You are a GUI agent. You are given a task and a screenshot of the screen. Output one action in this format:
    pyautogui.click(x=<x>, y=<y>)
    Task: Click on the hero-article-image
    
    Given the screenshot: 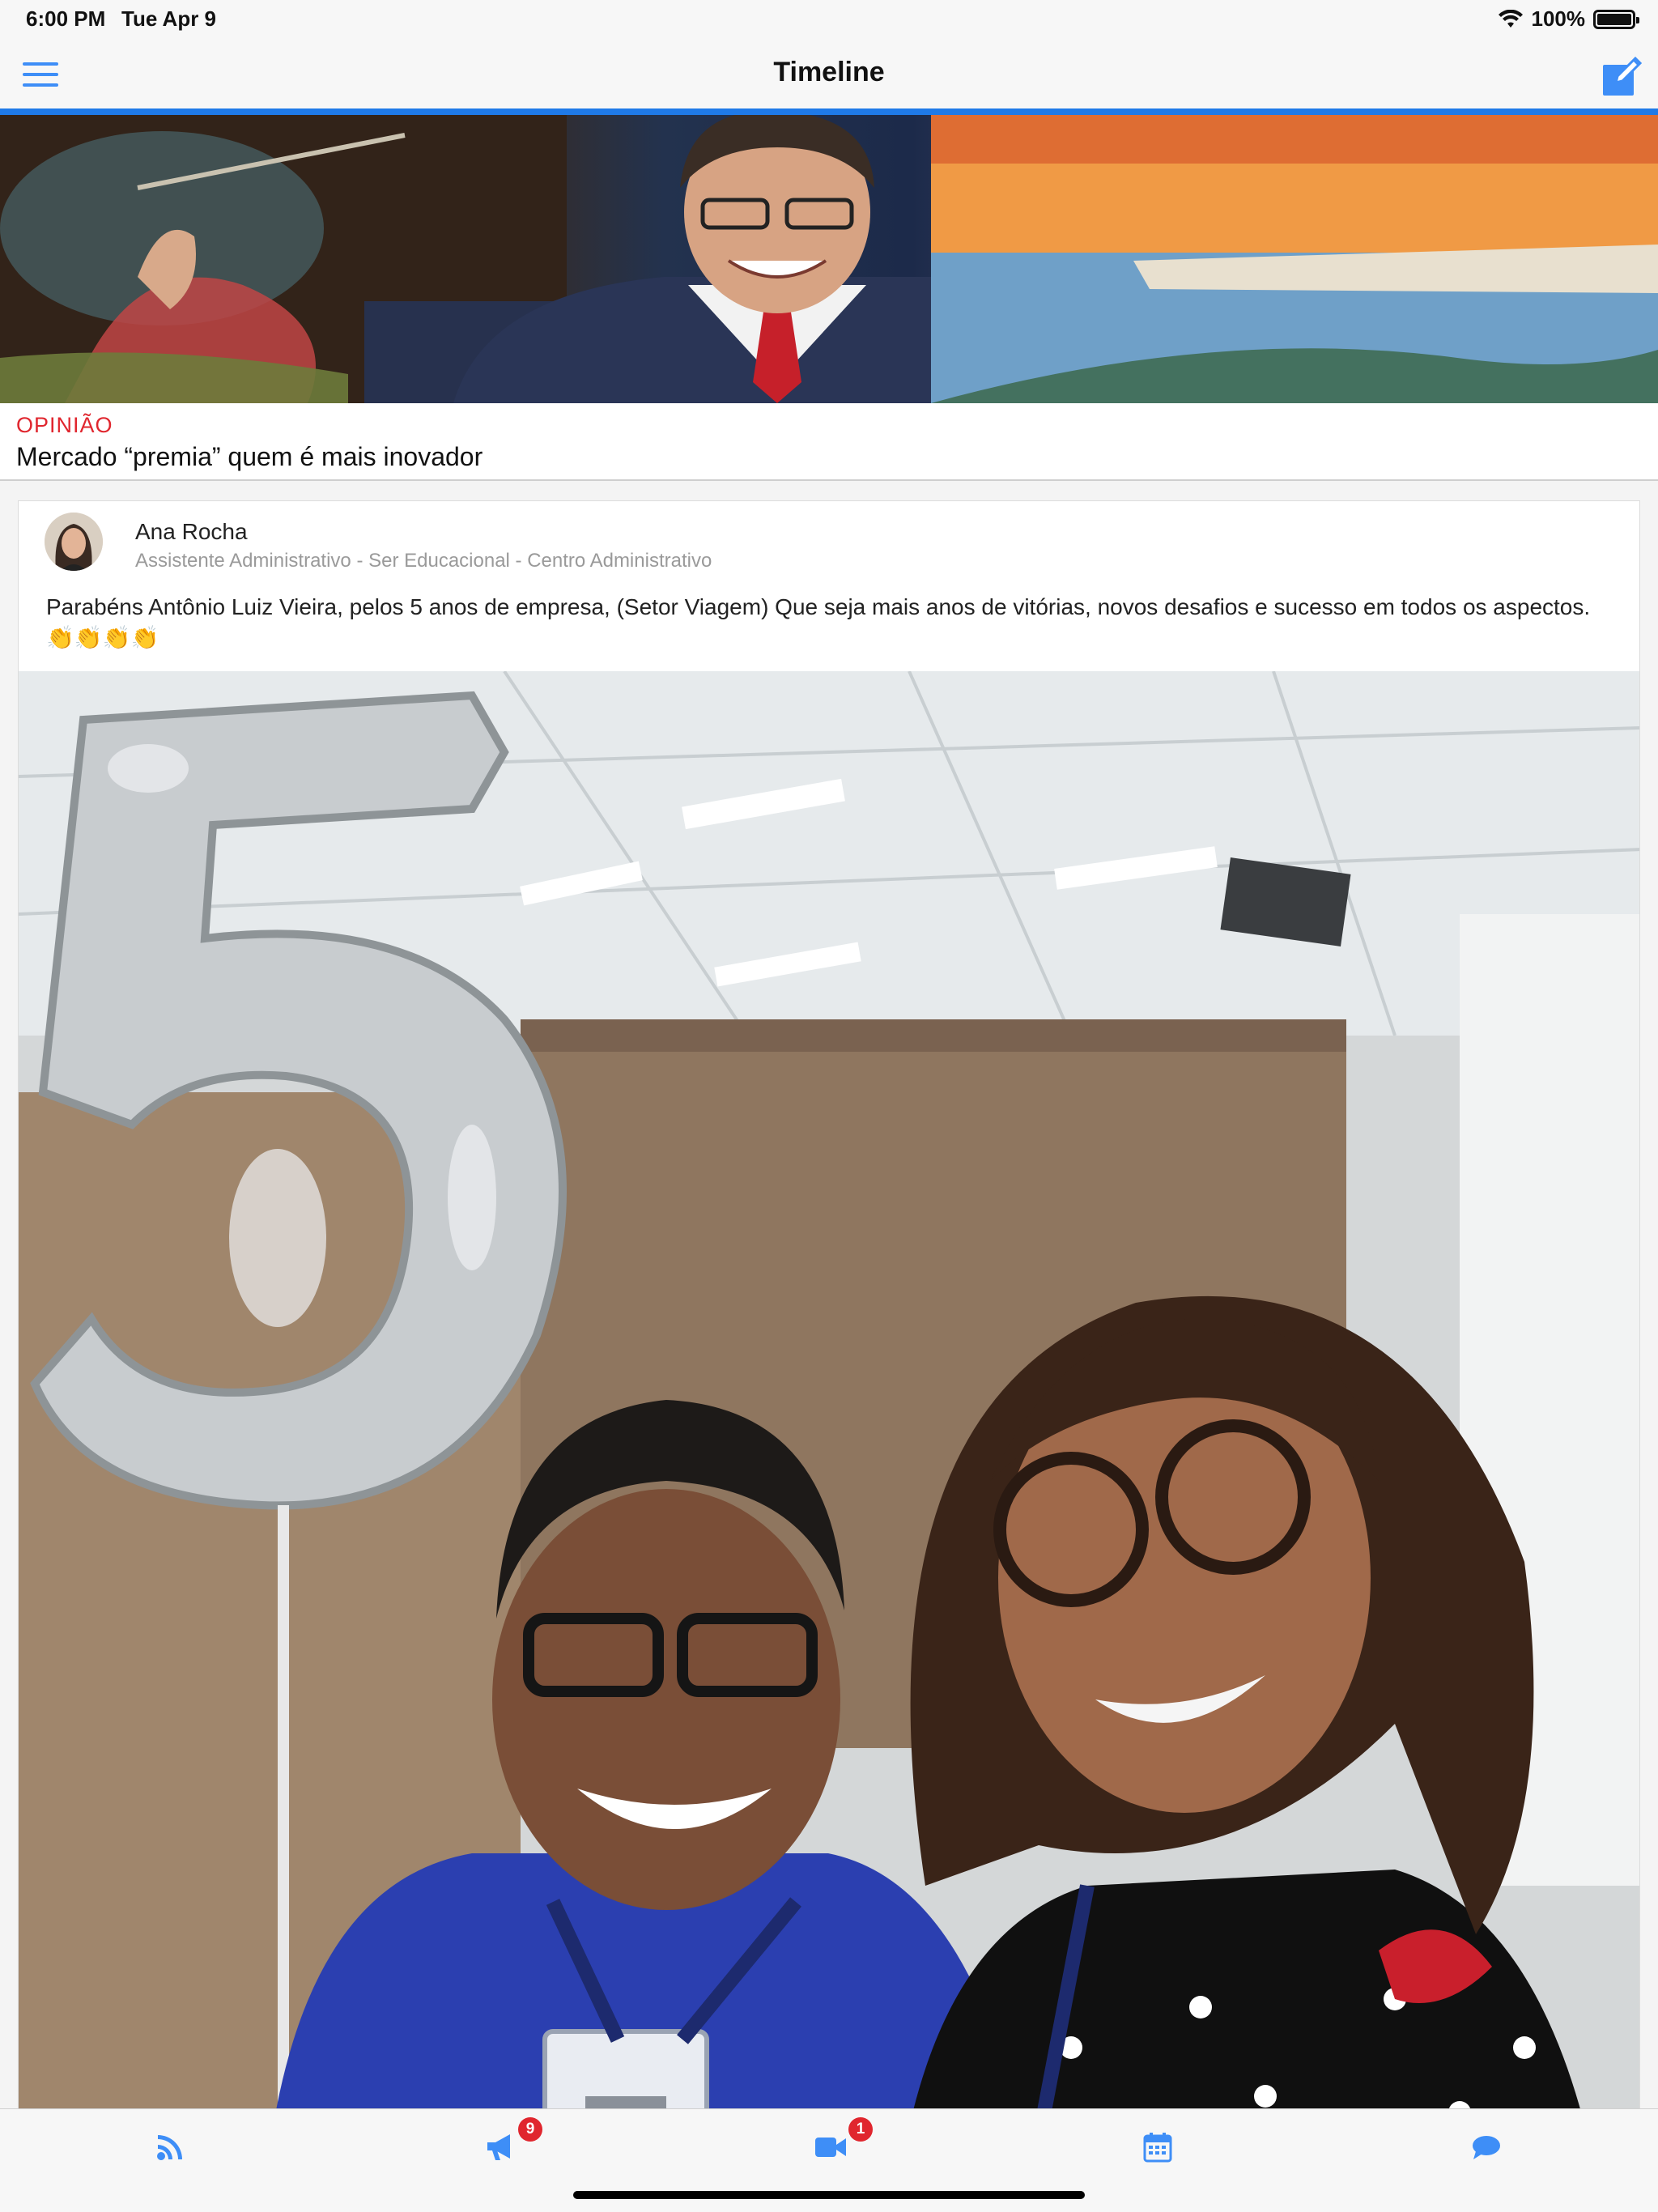 What is the action you would take?
    pyautogui.click(x=829, y=259)
    